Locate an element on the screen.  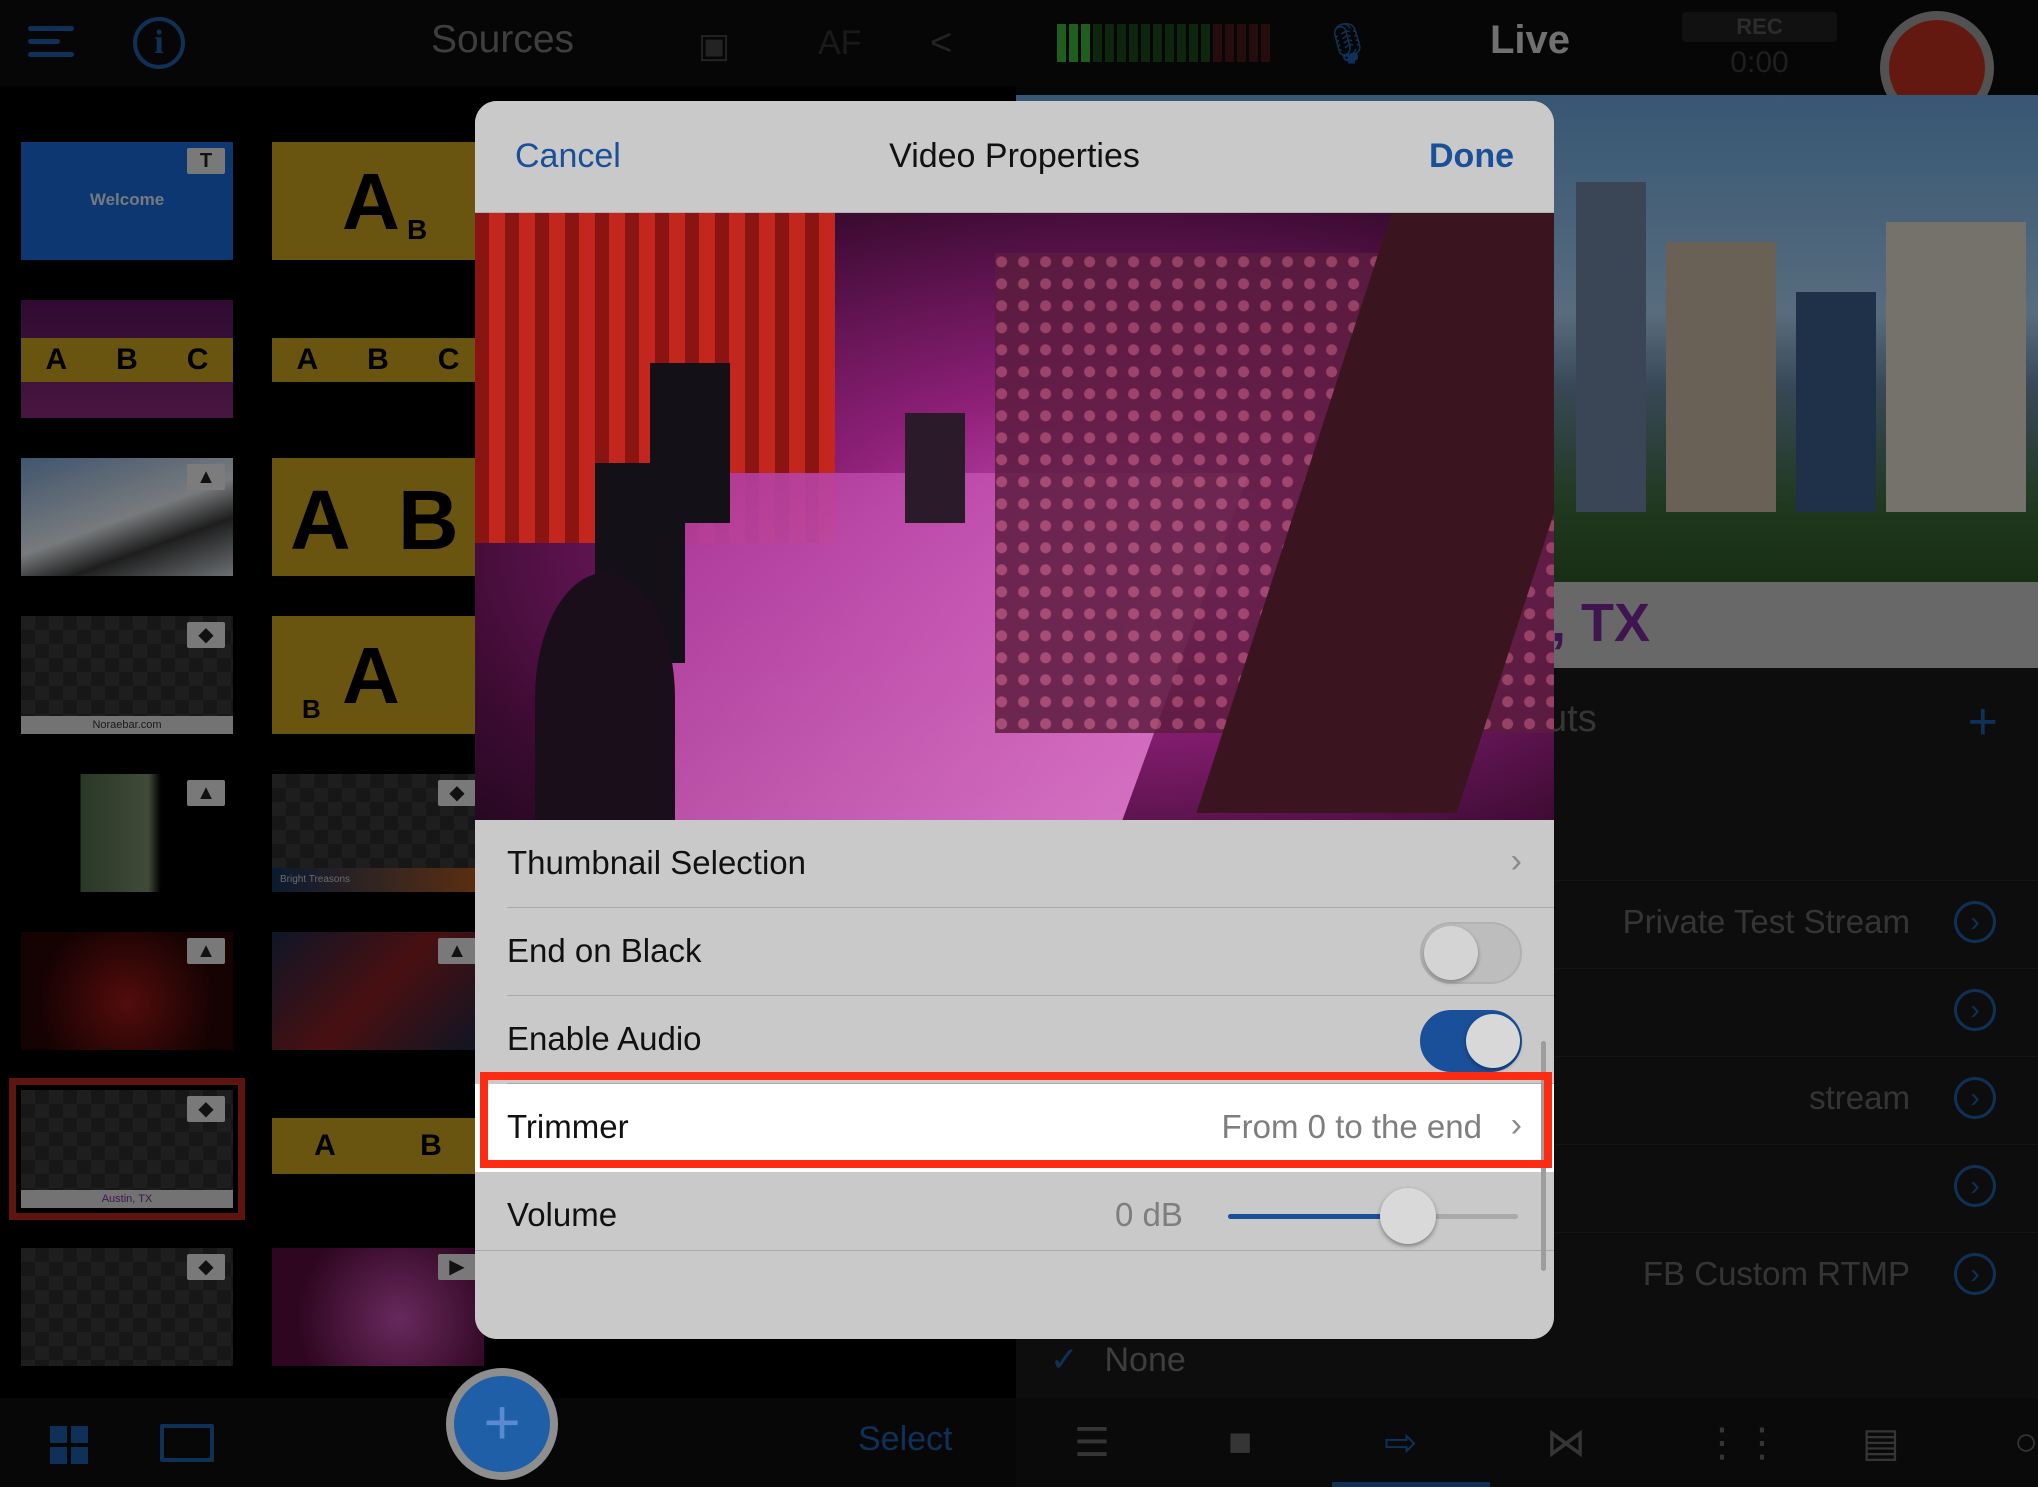
enable-audio-toggle is located at coordinates (1471, 1041).